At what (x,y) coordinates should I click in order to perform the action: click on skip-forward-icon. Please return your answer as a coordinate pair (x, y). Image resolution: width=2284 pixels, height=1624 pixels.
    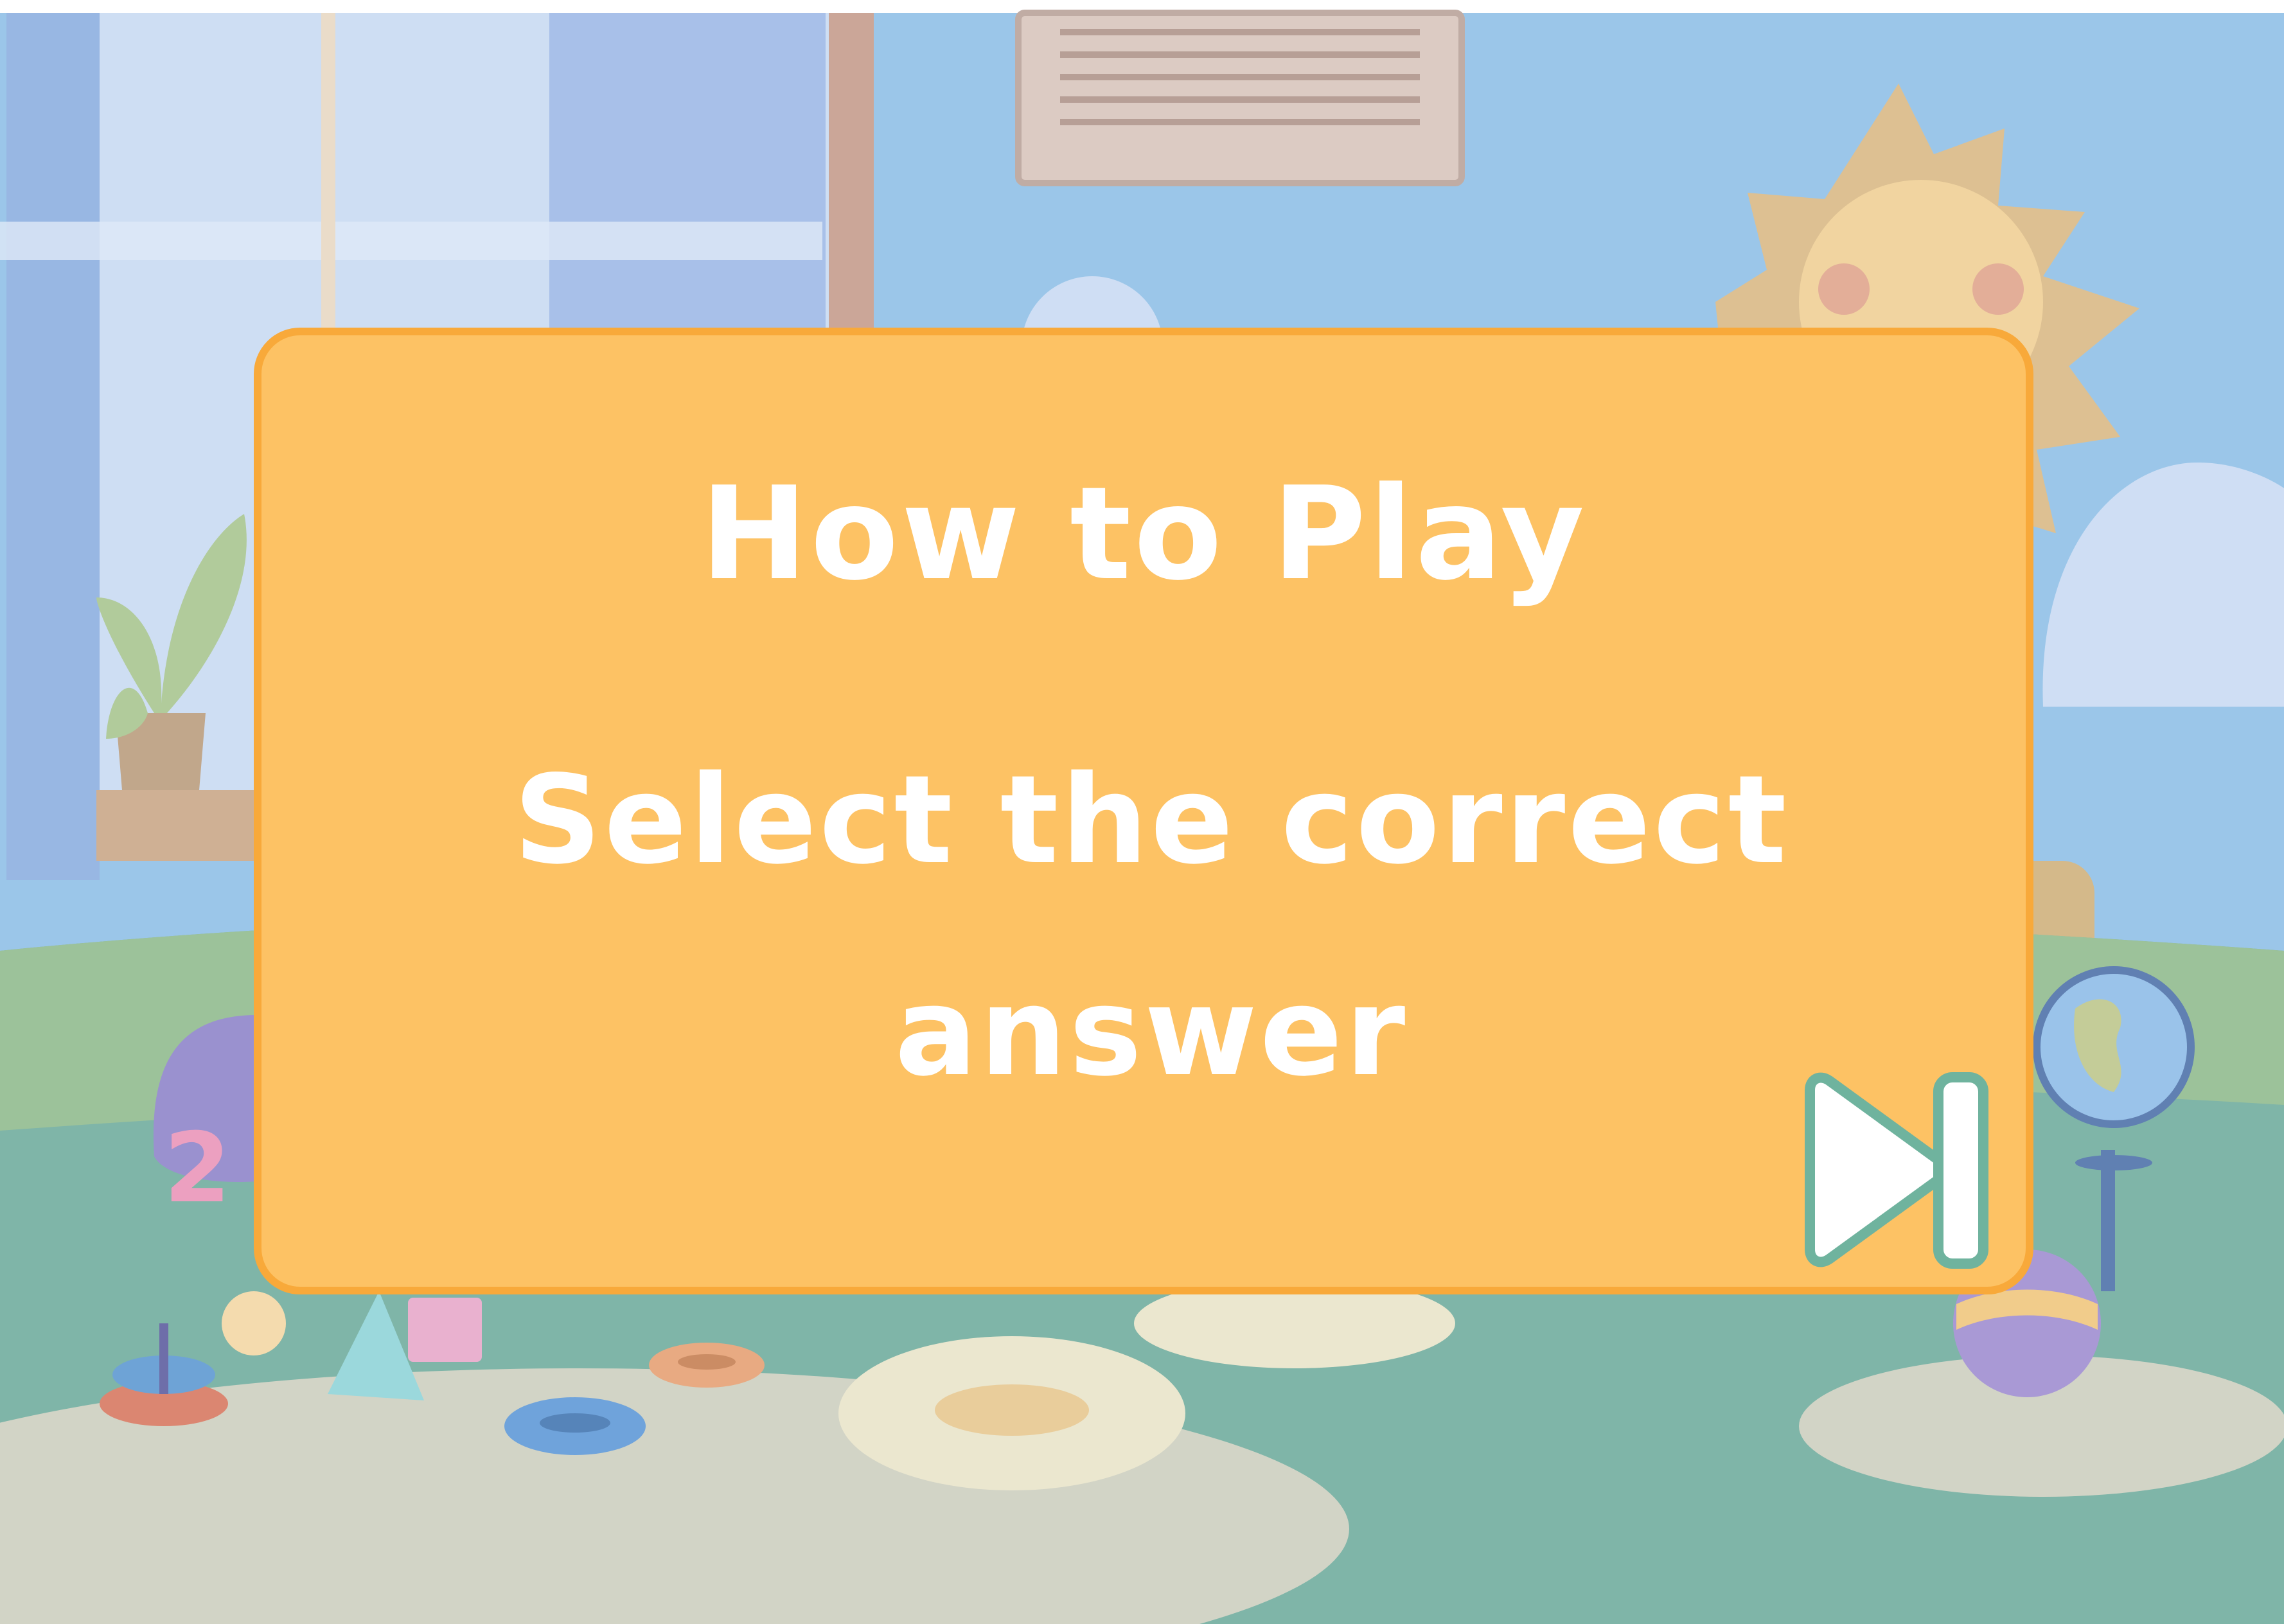
    Looking at the image, I should click on (1897, 1170).